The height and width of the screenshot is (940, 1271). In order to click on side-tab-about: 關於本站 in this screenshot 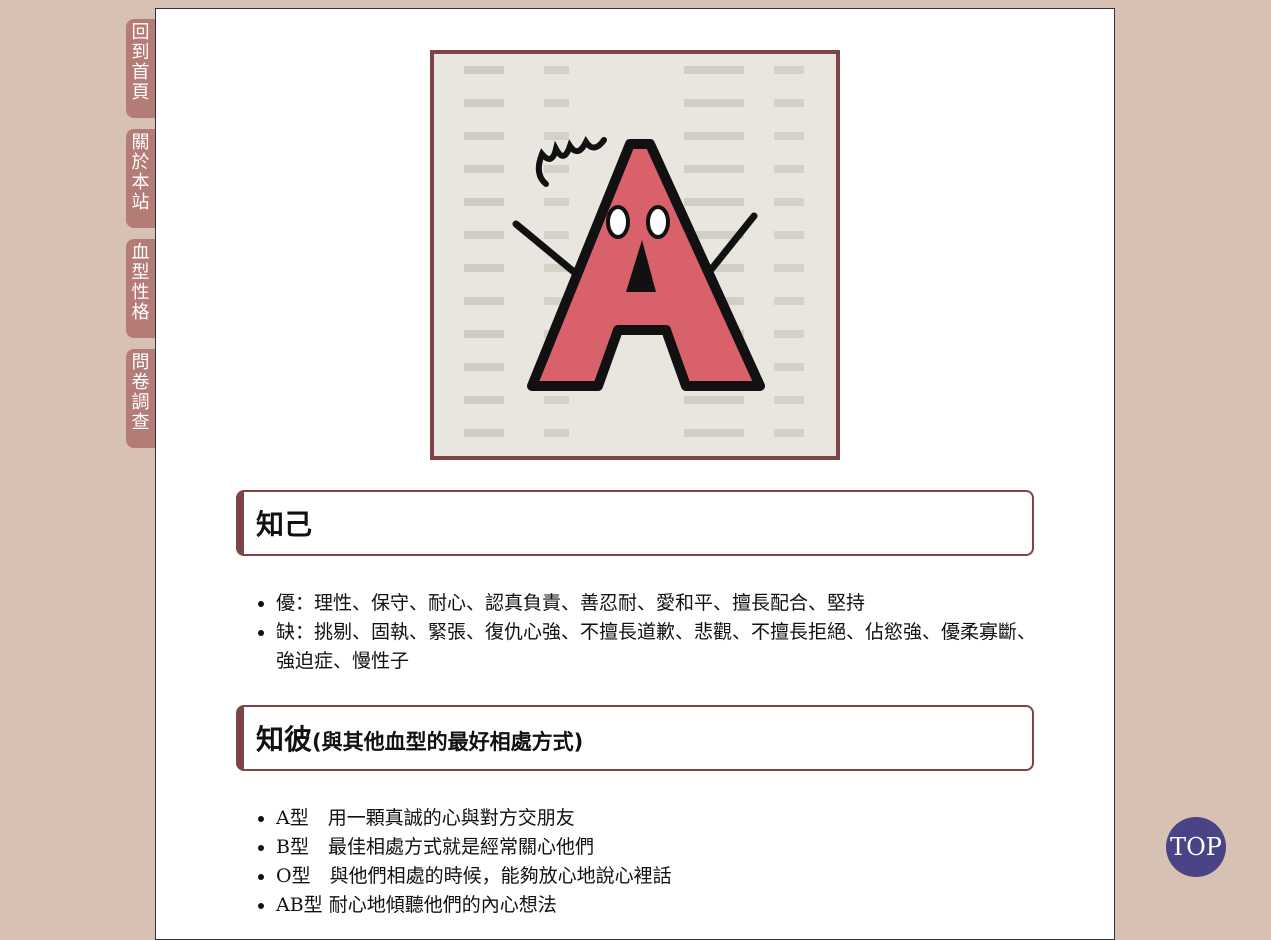, I will do `click(140, 178)`.